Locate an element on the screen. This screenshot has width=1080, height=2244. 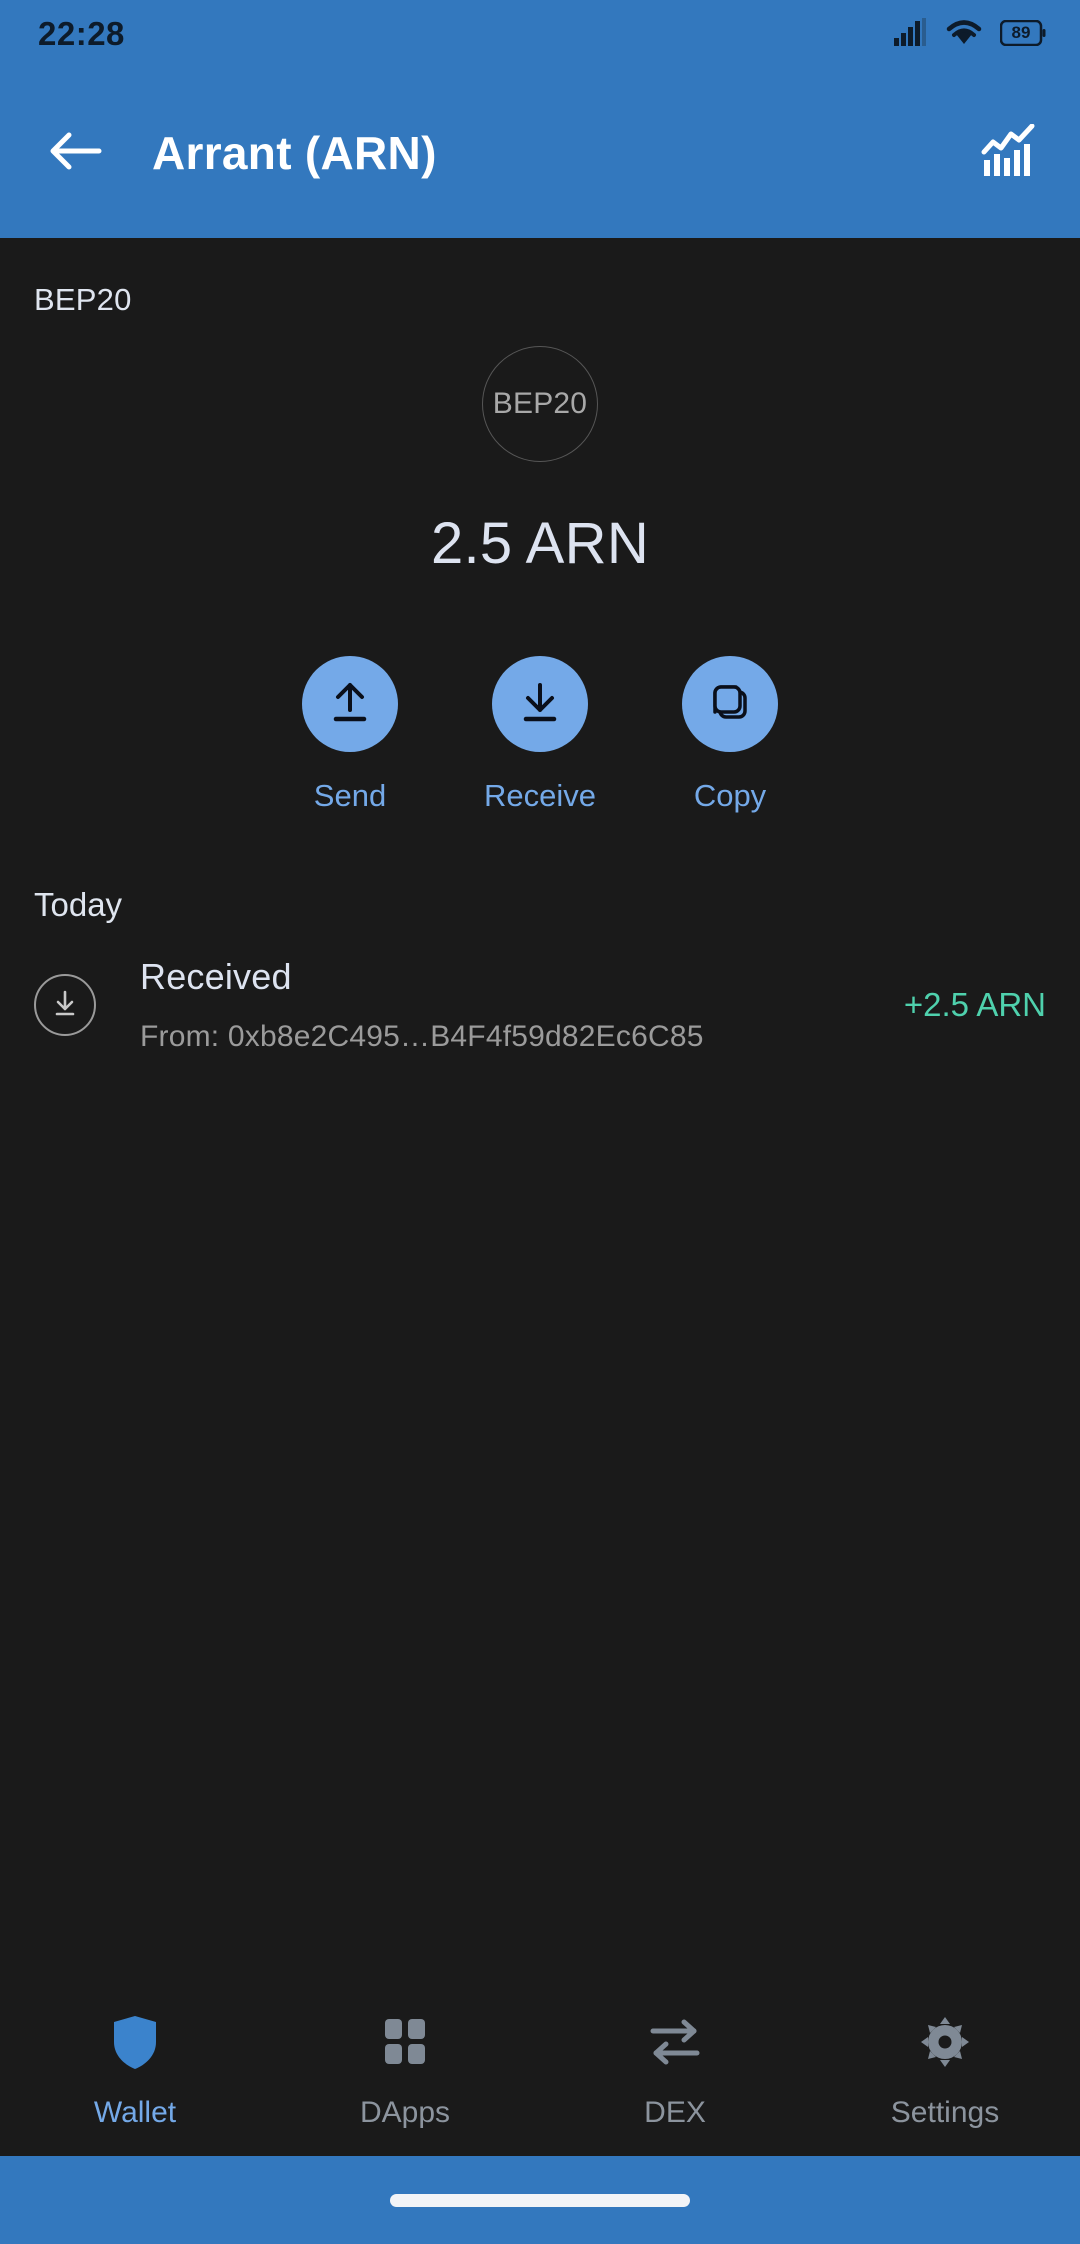
grid-icon is located at coordinates (405, 2044).